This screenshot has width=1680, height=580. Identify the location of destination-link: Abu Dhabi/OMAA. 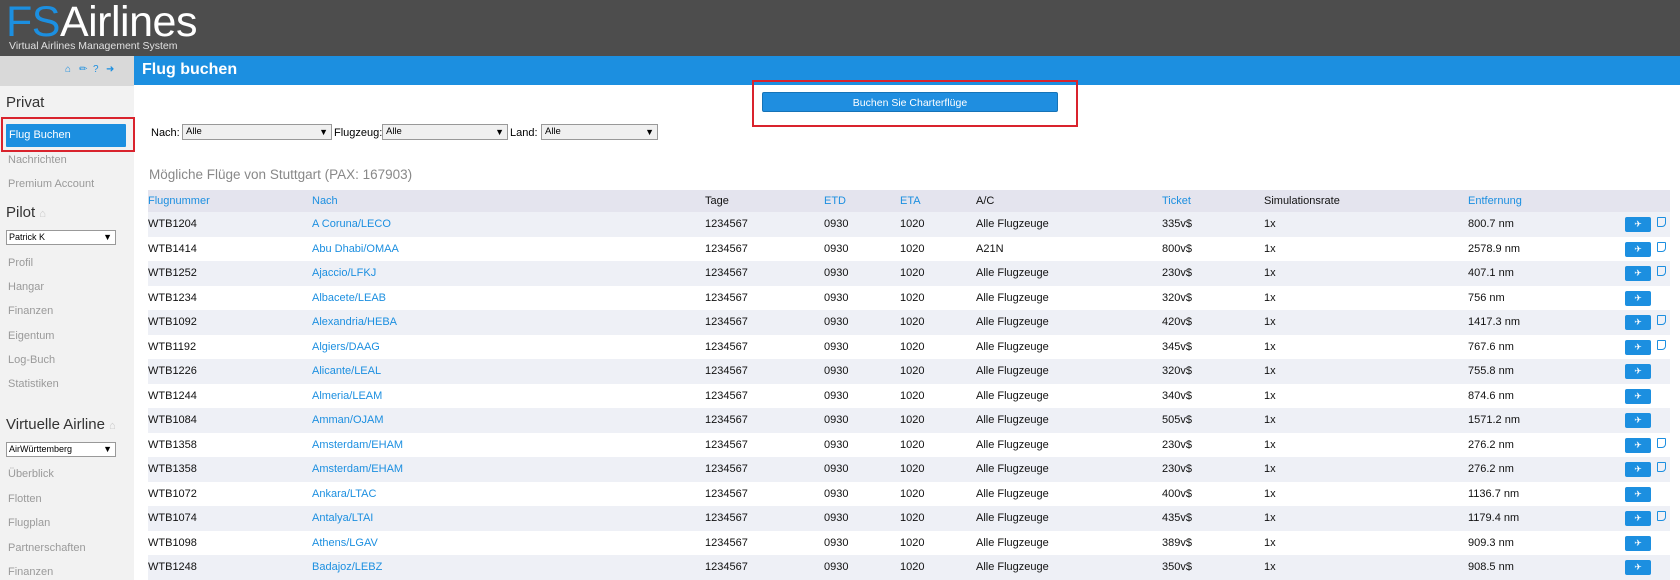
(508, 249).